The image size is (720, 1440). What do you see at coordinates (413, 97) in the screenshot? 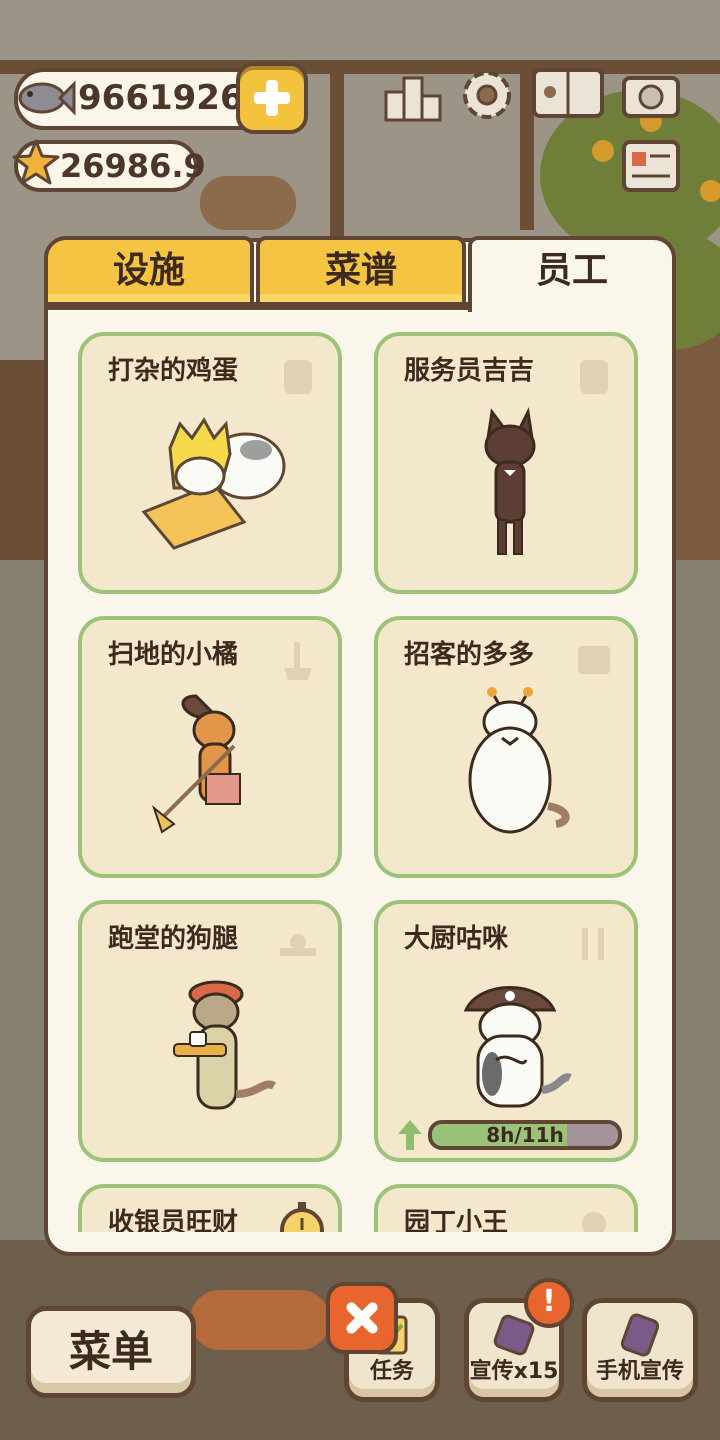
I see `ranking-icon` at bounding box center [413, 97].